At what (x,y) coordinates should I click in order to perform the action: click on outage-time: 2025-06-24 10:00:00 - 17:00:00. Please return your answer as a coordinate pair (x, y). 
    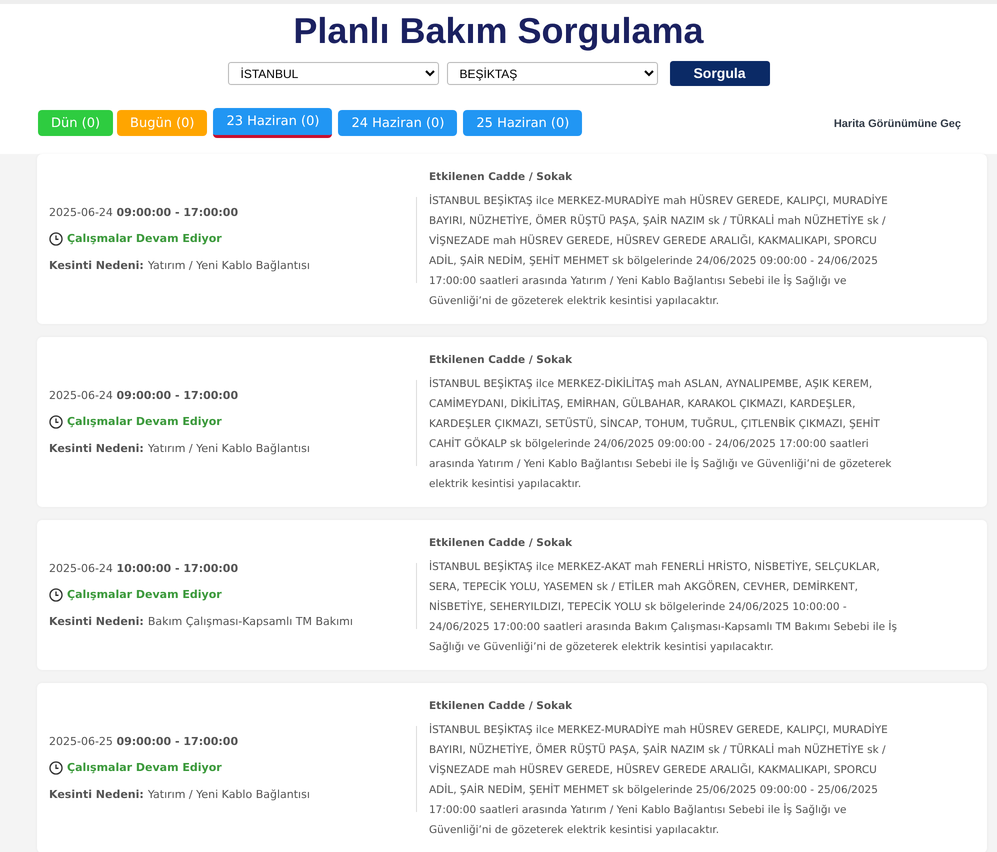
    Looking at the image, I should click on (144, 568).